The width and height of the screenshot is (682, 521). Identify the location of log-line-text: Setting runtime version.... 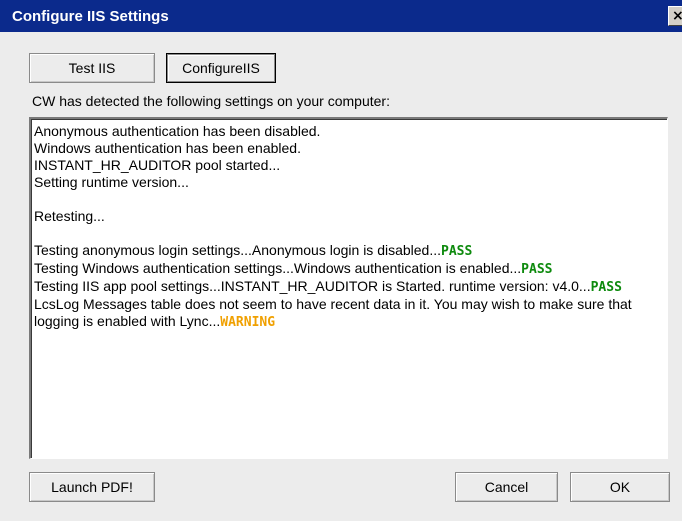
(111, 182).